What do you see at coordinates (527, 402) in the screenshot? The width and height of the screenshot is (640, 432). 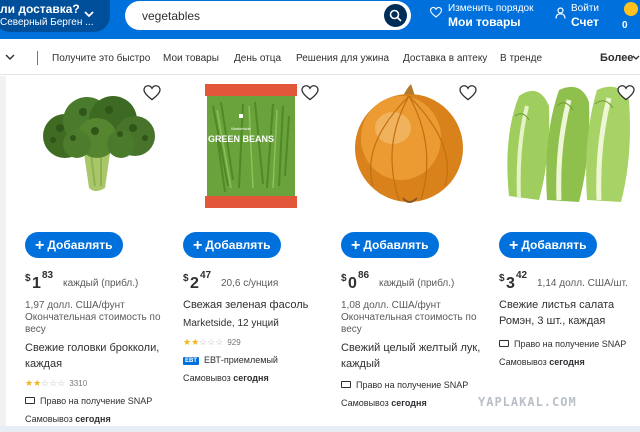 I see `watermark: YAPLAKAL.COM` at bounding box center [527, 402].